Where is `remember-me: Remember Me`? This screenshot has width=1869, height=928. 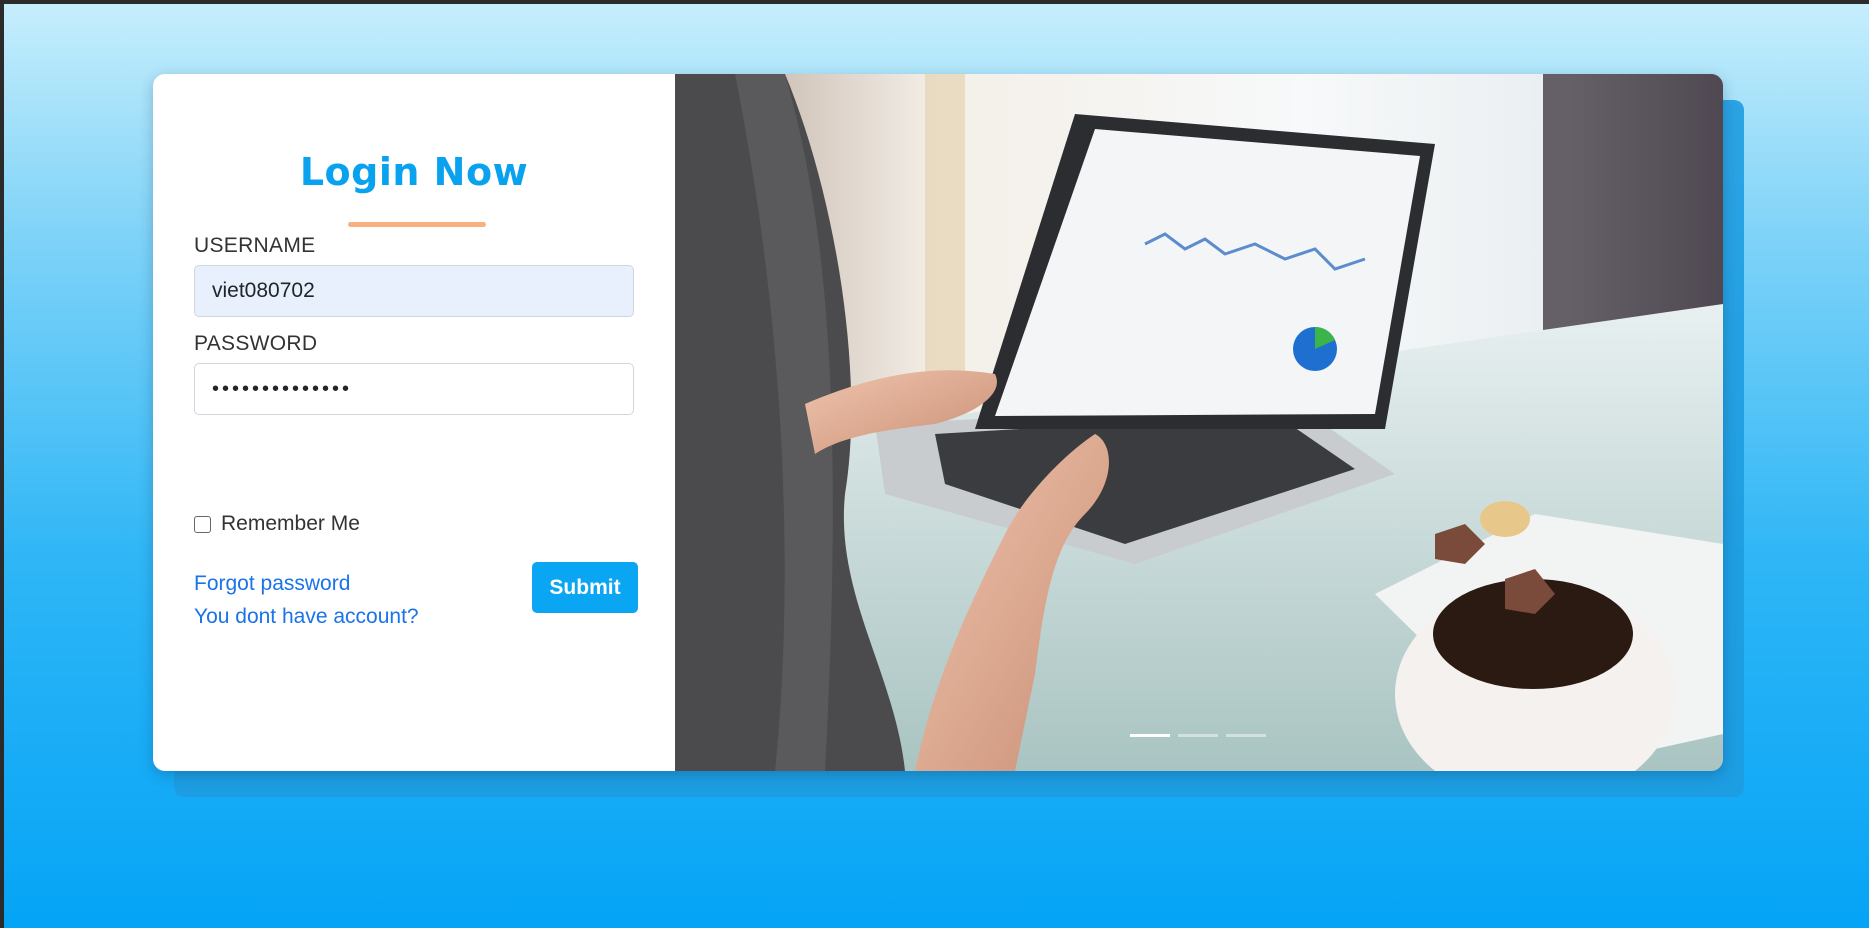
remember-me: Remember Me is located at coordinates (277, 524).